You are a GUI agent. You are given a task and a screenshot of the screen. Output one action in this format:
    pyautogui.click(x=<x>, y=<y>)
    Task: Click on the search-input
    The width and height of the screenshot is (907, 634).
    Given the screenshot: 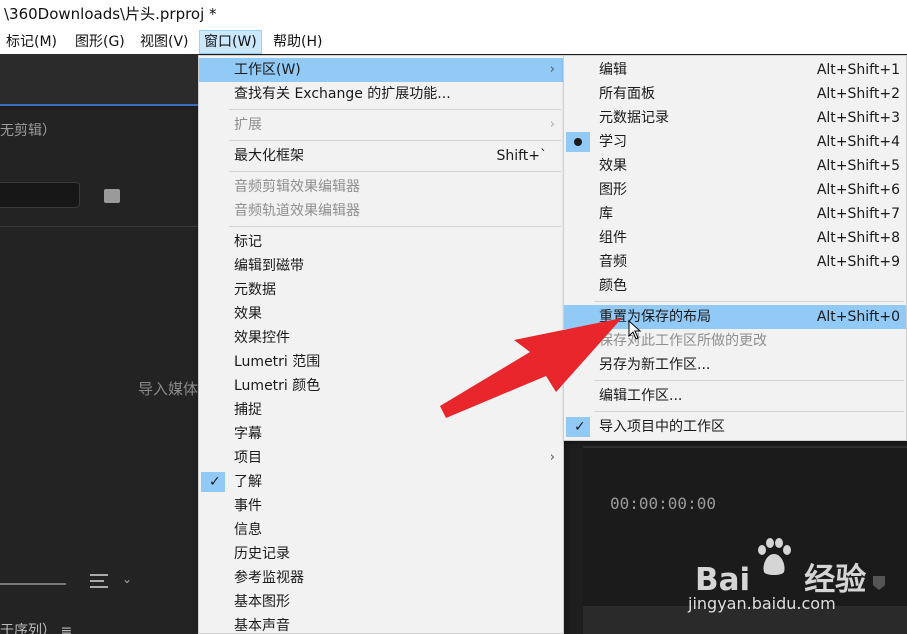 What is the action you would take?
    pyautogui.click(x=40, y=195)
    